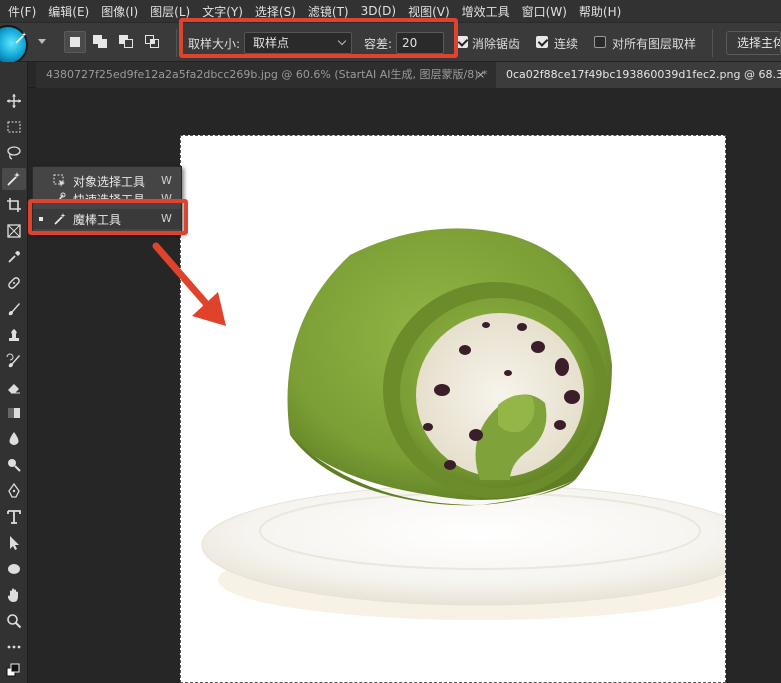 This screenshot has height=683, width=781. I want to click on tool-path-select, so click(14, 543).